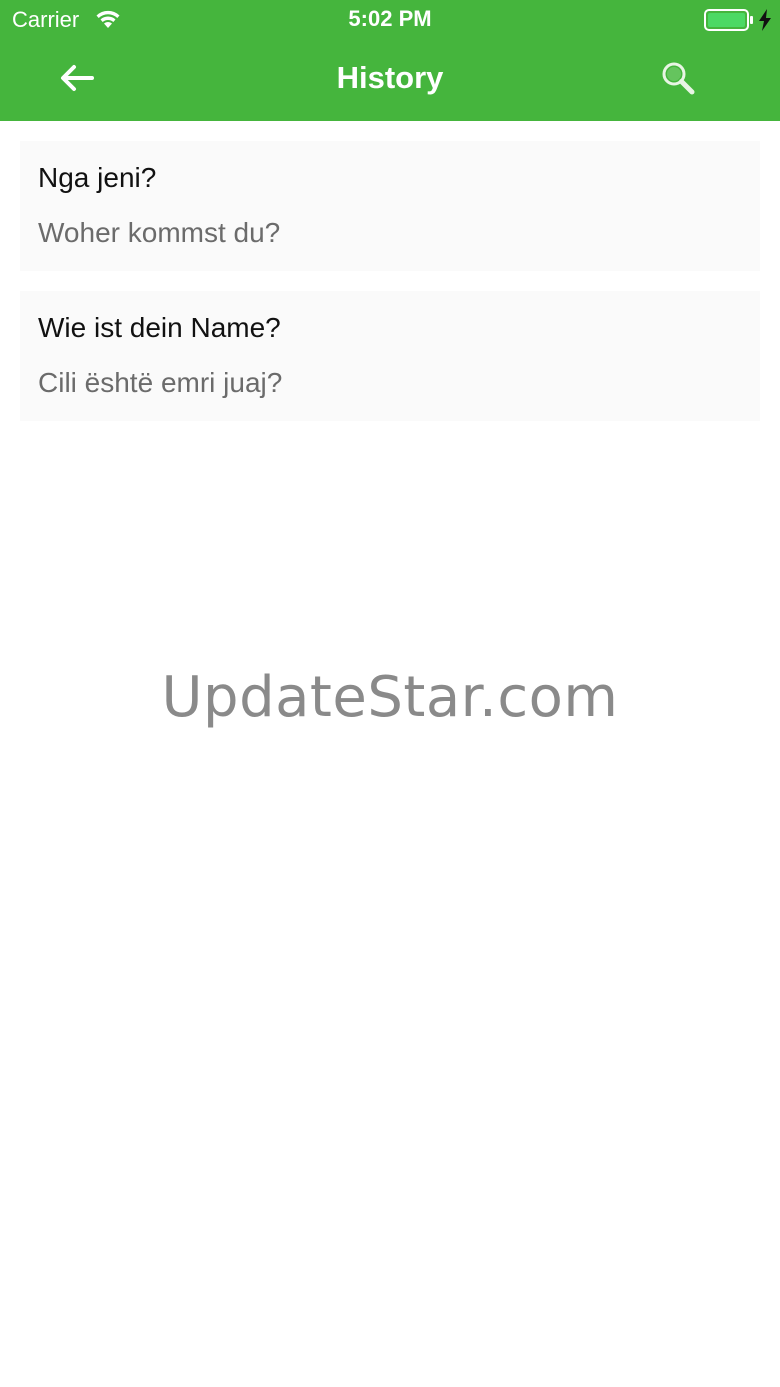 This screenshot has width=780, height=1387. I want to click on search-icon, so click(678, 80).